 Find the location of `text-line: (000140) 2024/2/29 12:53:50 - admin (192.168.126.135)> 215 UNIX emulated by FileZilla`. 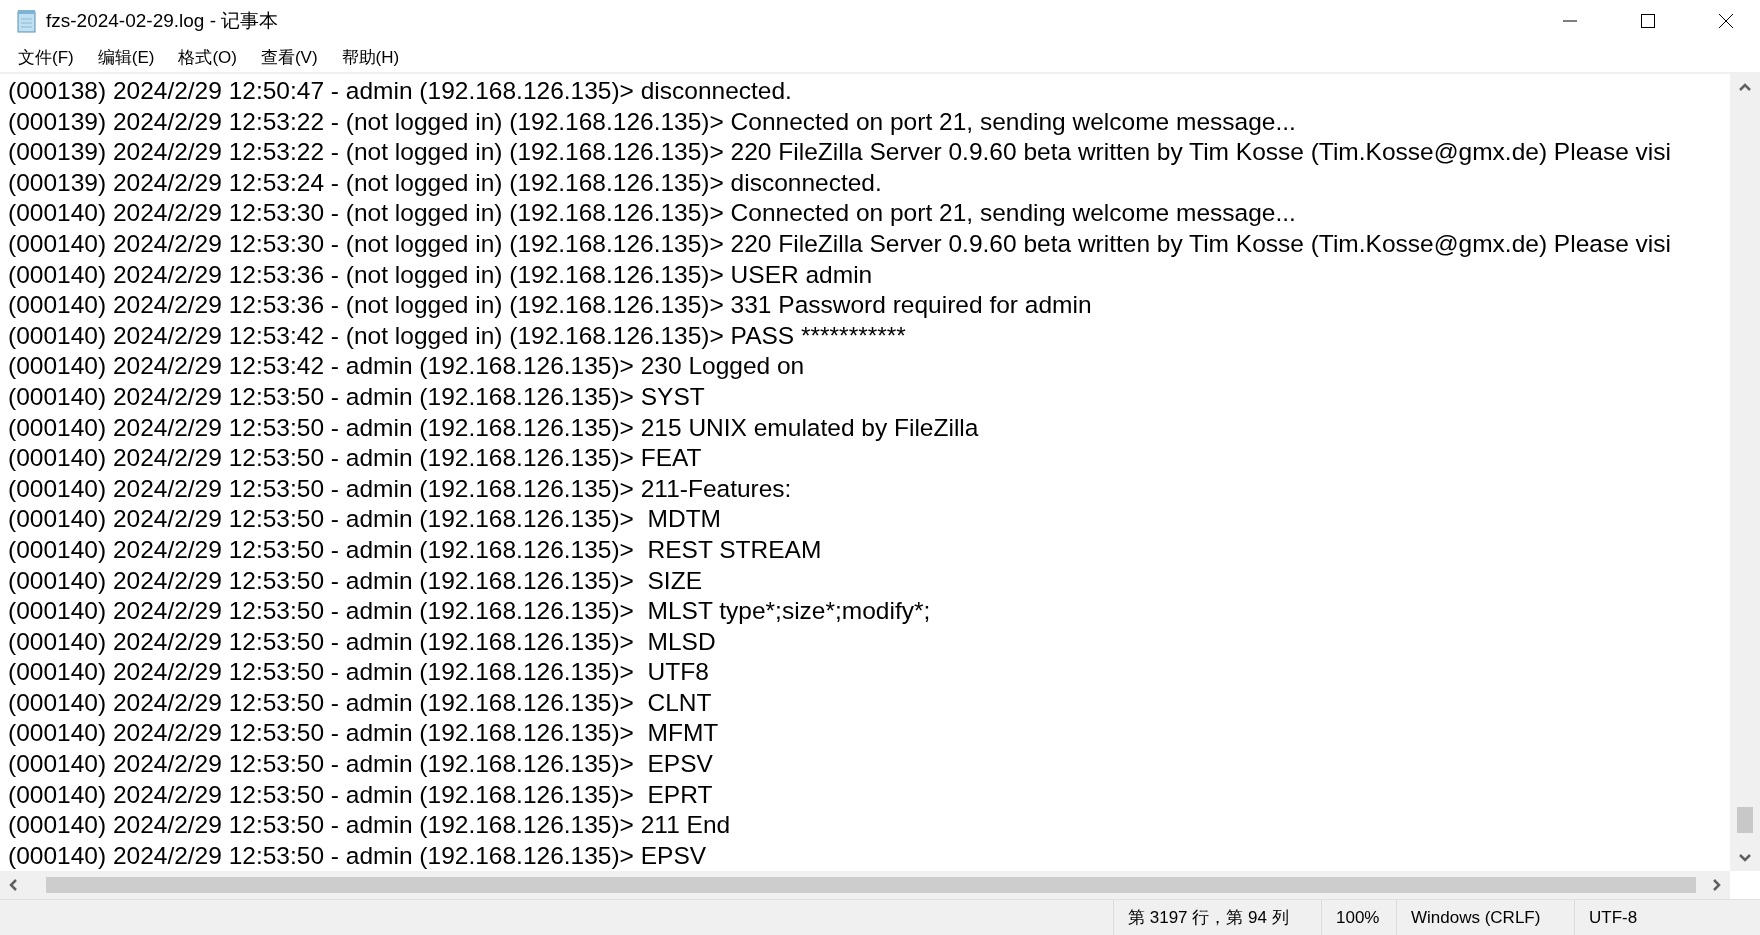

text-line: (000140) 2024/2/29 12:53:50 - admin (192.168.126.135)> 215 UNIX emulated by FileZilla is located at coordinates (494, 427).